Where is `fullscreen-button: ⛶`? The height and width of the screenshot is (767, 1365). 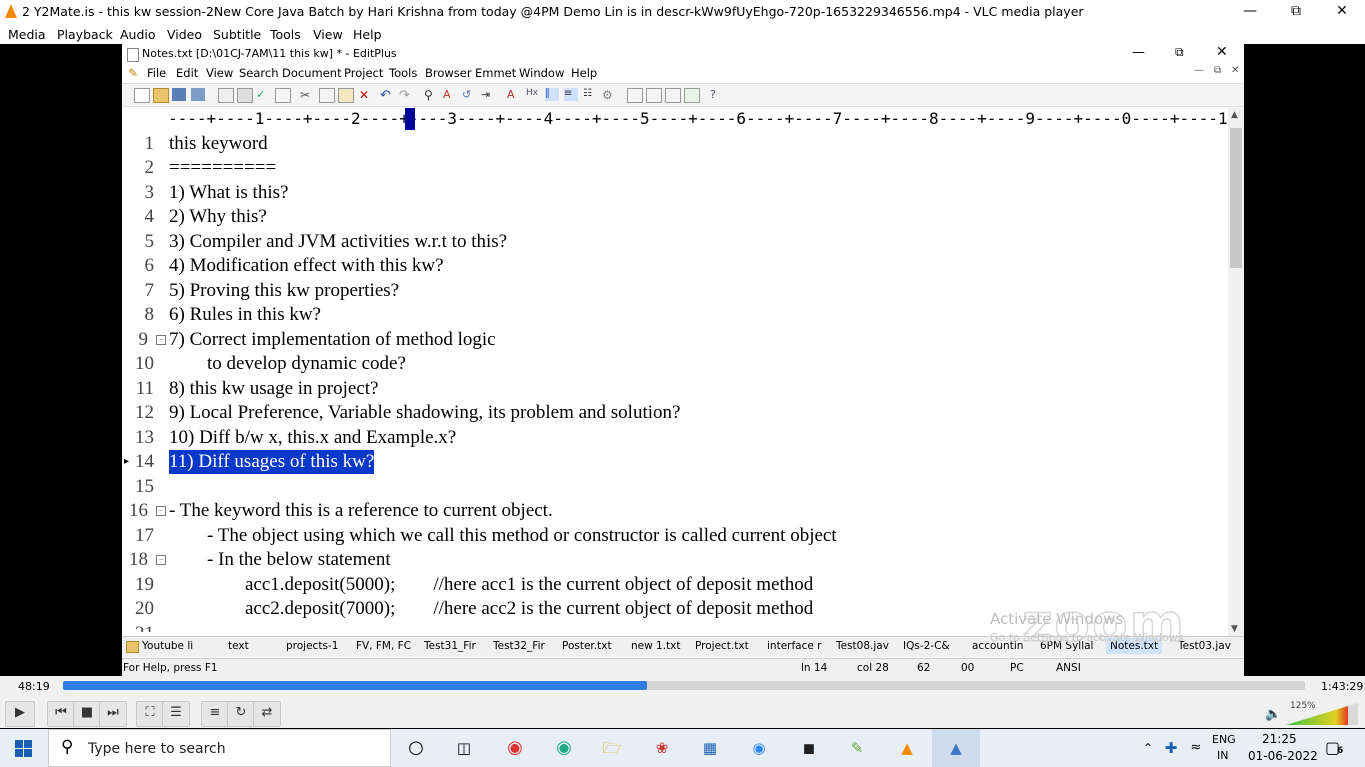 fullscreen-button: ⛶ is located at coordinates (150, 714).